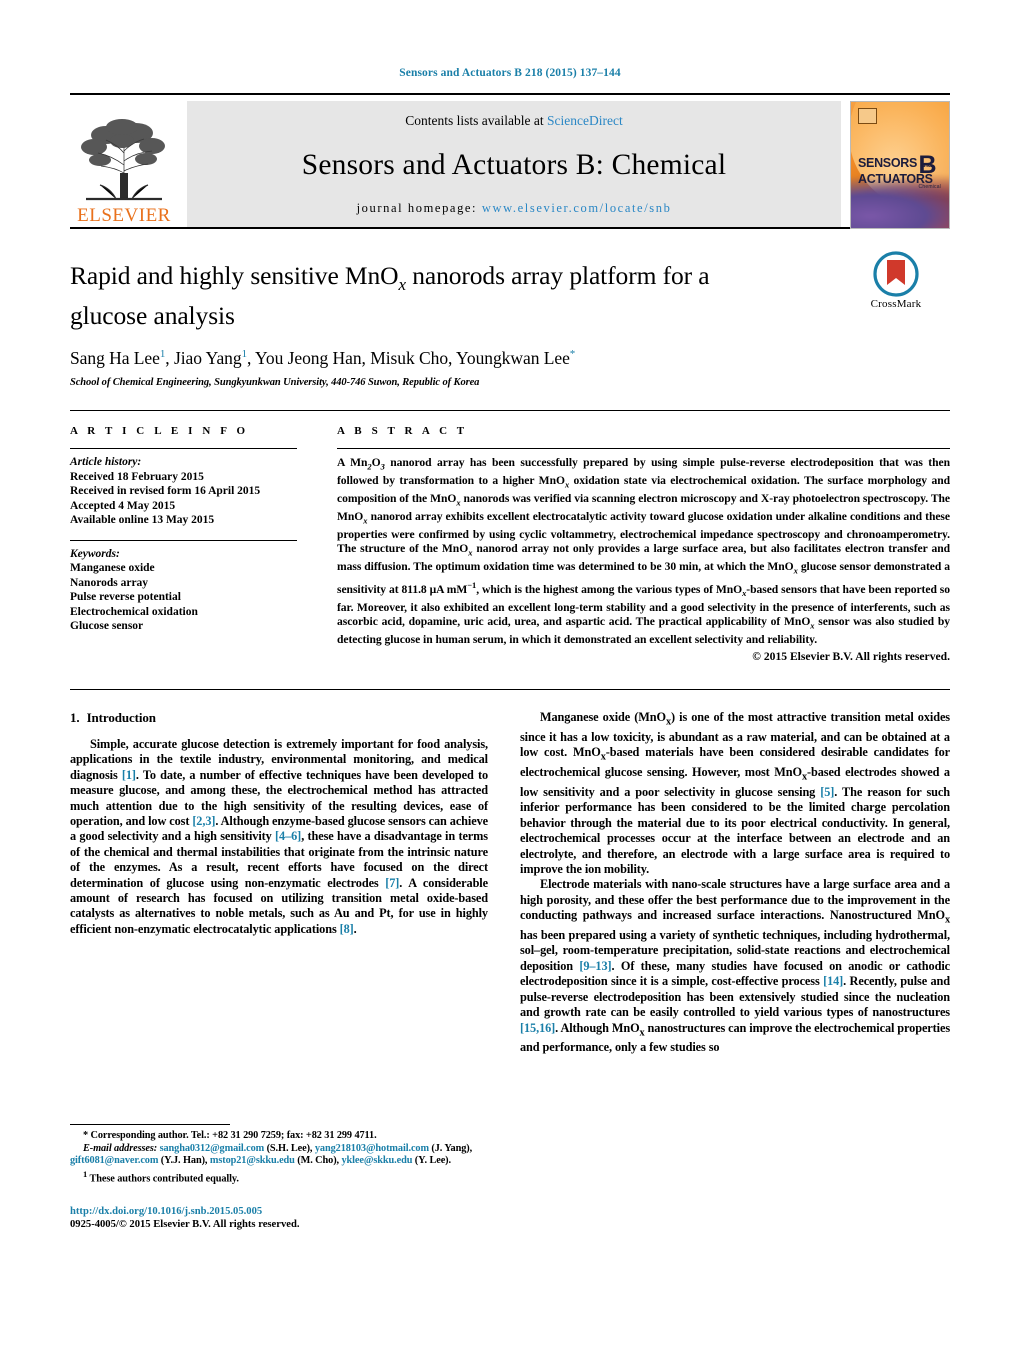 The width and height of the screenshot is (1020, 1351). What do you see at coordinates (402, 431) in the screenshot?
I see `abstract-heading: A B S T R A C T` at bounding box center [402, 431].